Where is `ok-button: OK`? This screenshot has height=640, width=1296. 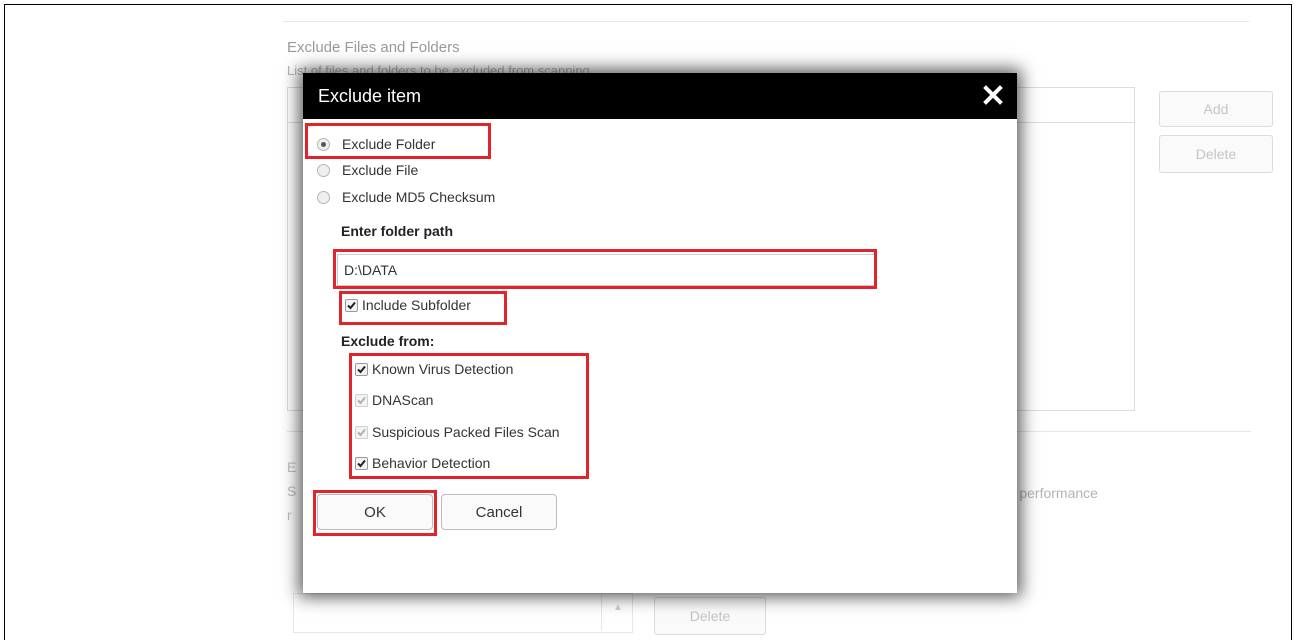 ok-button: OK is located at coordinates (375, 512).